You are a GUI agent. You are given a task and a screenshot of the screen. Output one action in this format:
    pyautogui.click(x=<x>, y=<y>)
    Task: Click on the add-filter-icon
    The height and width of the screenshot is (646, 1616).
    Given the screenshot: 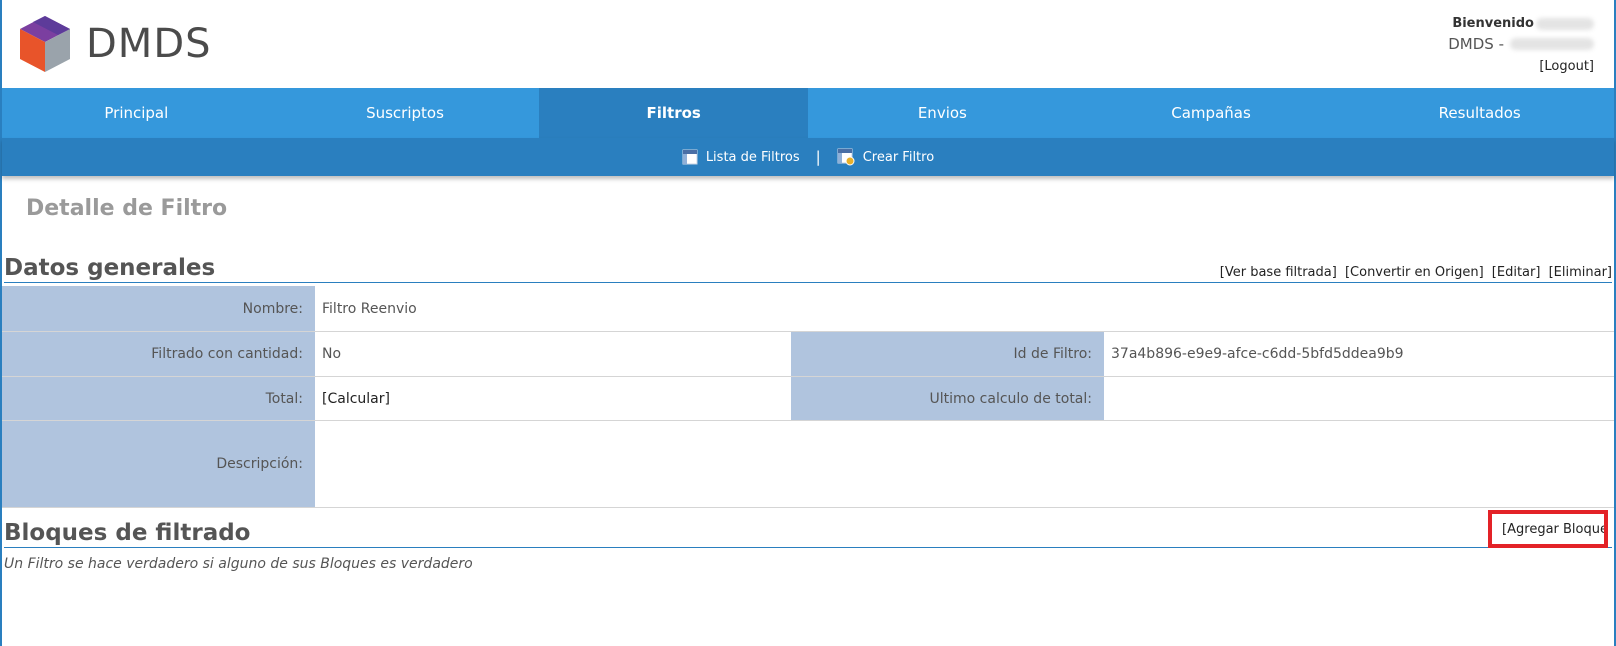 What is the action you would take?
    pyautogui.click(x=846, y=157)
    